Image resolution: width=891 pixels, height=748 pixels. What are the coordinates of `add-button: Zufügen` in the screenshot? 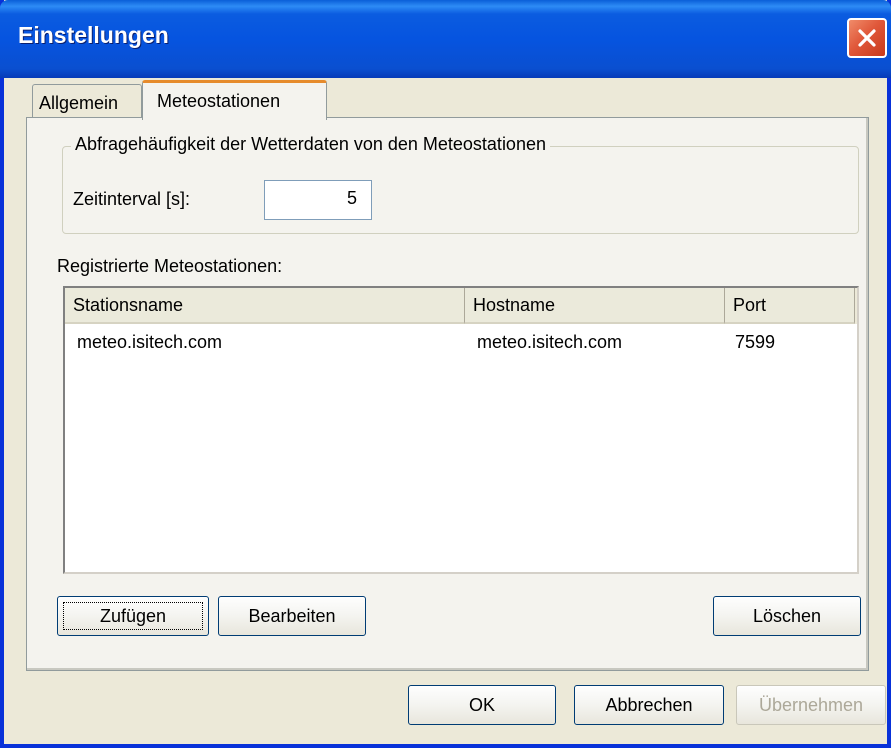 It's located at (133, 616).